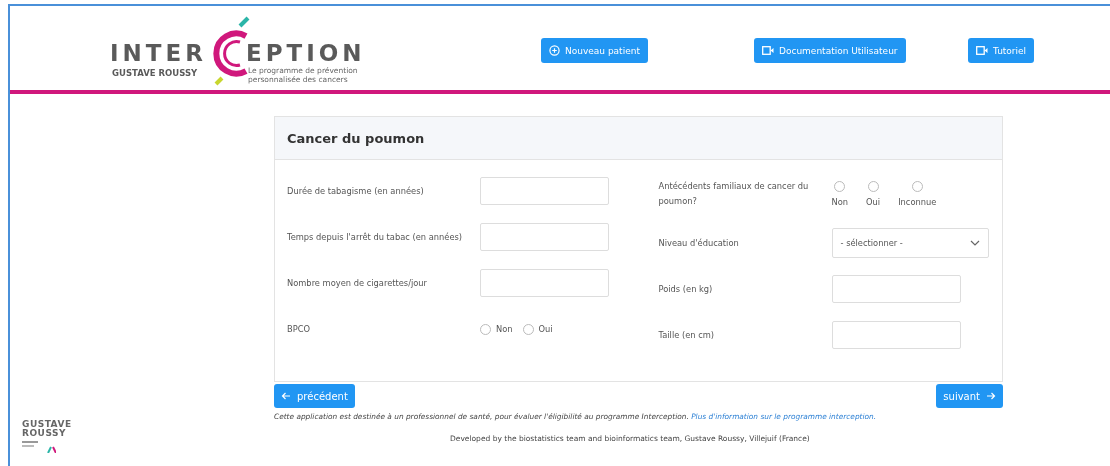 This screenshot has width=1110, height=466. Describe the element at coordinates (155, 73) in the screenshot. I see `brand-name: GUSTAVE ROUSSY` at that location.